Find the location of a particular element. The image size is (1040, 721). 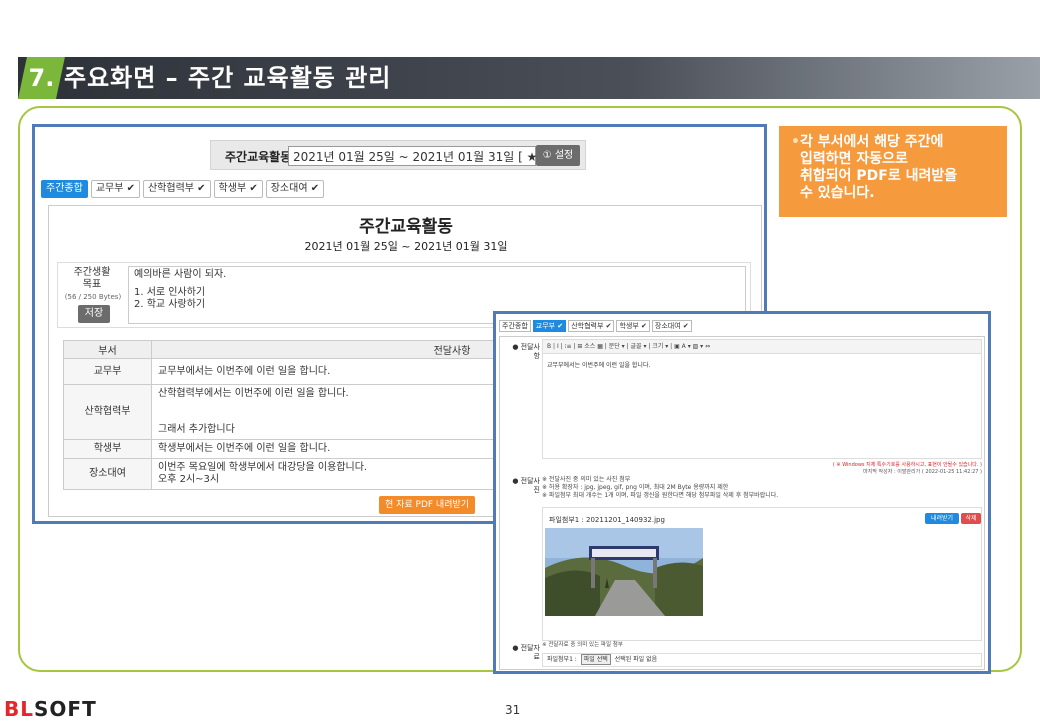

section-number-badge: 7. is located at coordinates (41, 78).